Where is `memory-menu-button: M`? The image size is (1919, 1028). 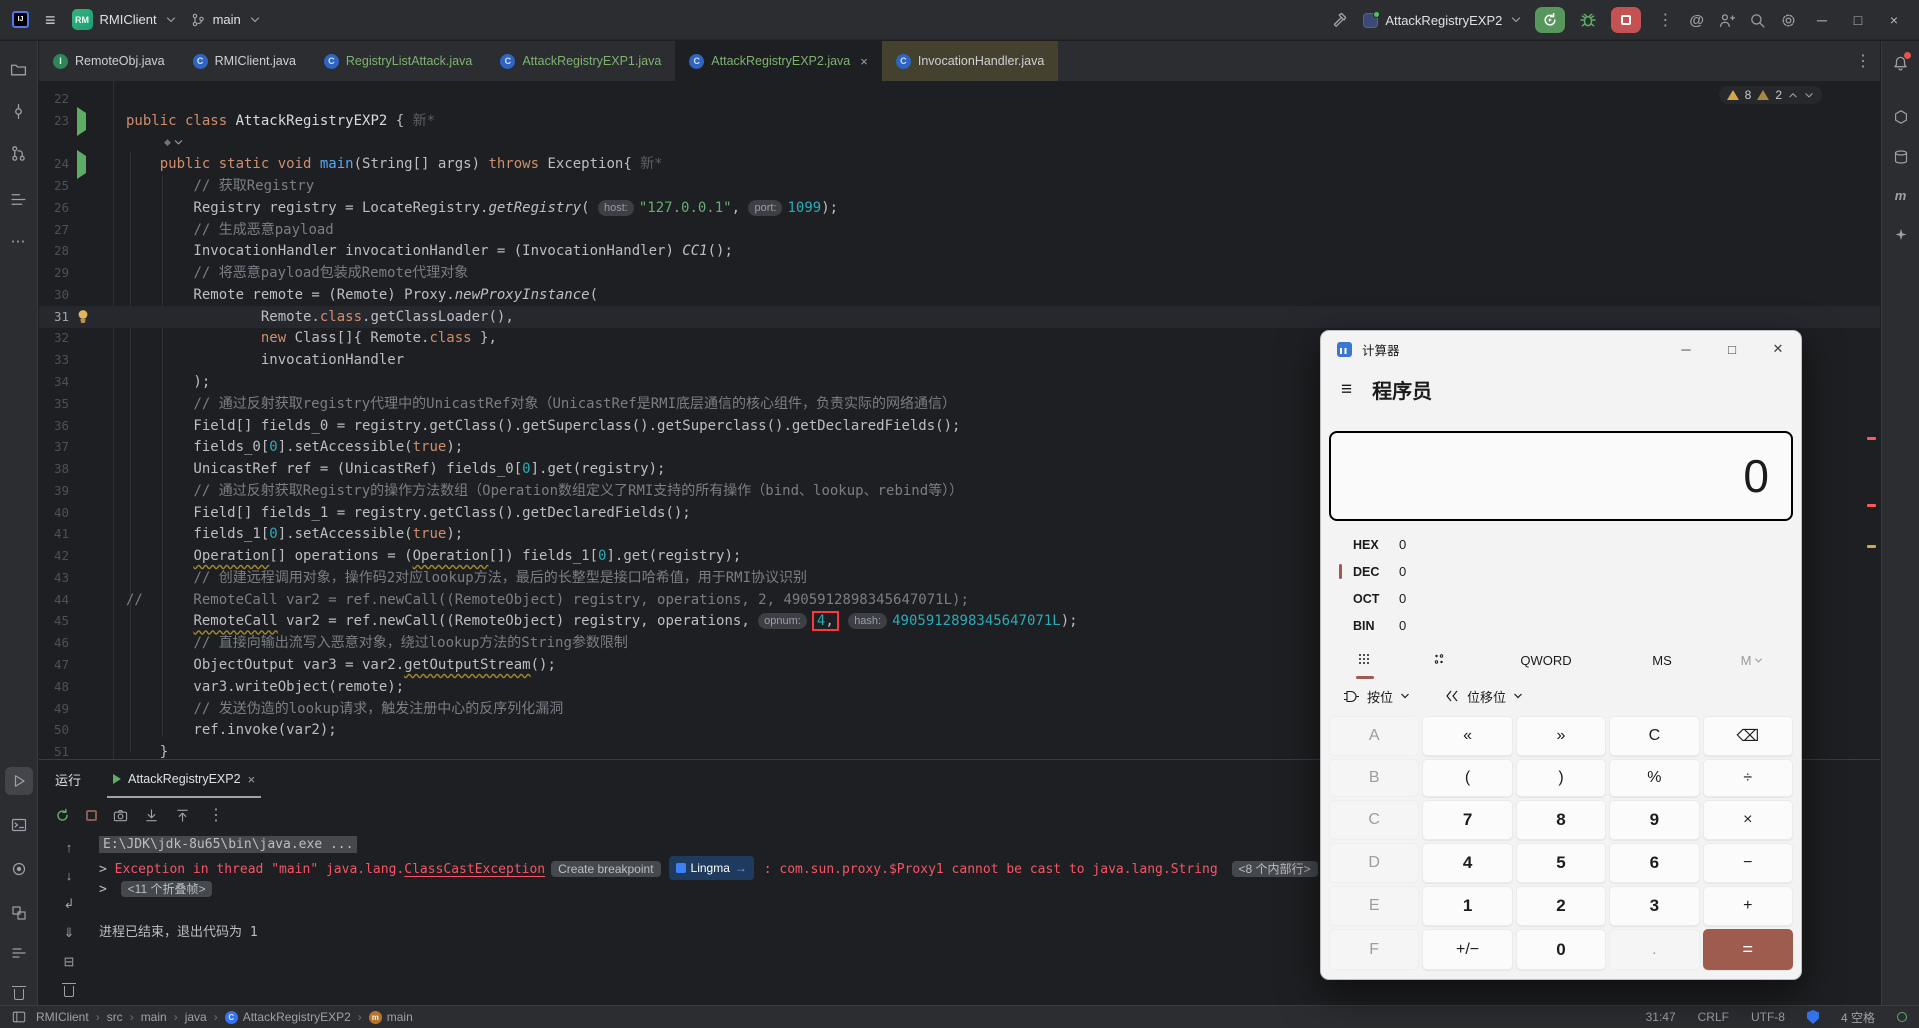
memory-menu-button: M is located at coordinates (1752, 660).